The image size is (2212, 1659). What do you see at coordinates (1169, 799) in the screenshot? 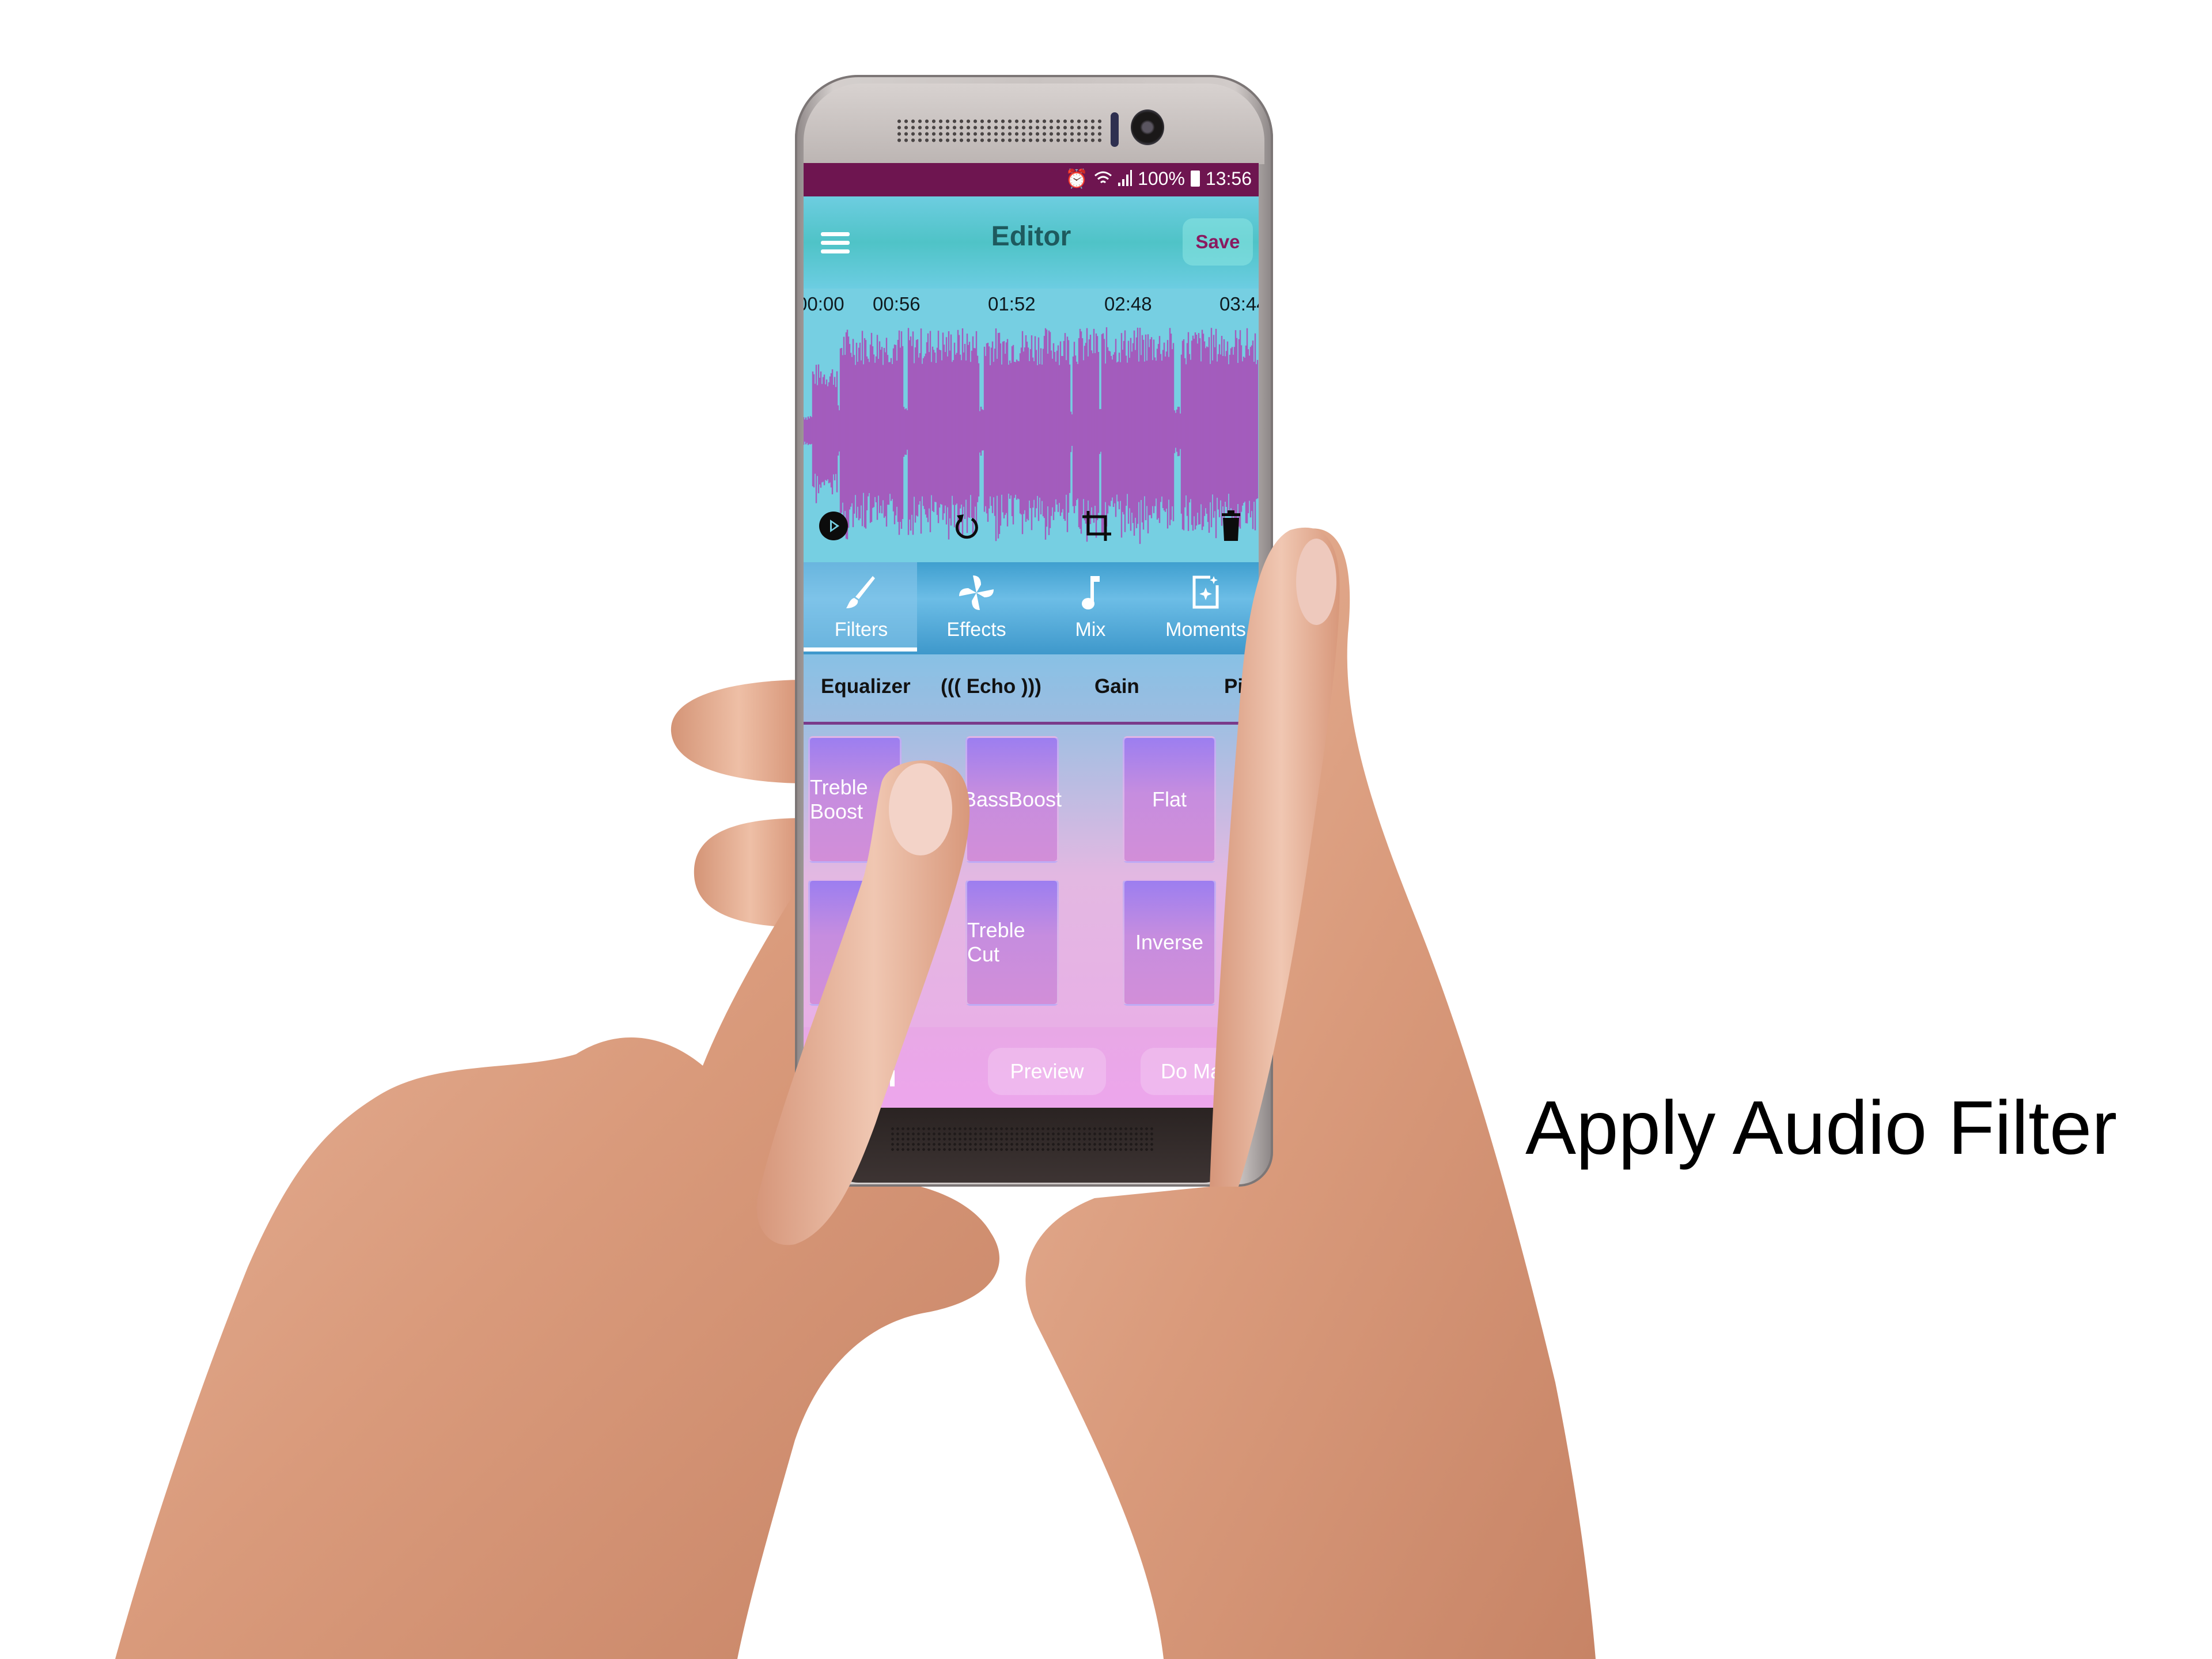
I see `filter-tile: Flat` at bounding box center [1169, 799].